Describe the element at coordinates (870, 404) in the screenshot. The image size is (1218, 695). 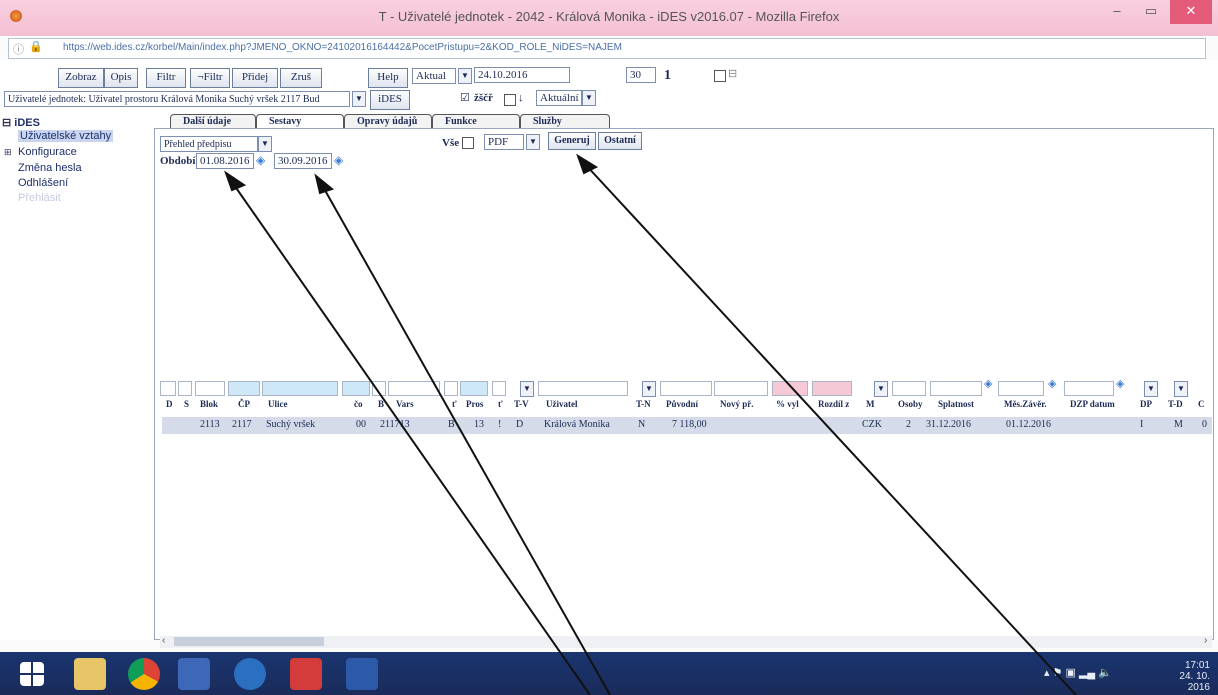
I see `col-header-m: M` at that location.